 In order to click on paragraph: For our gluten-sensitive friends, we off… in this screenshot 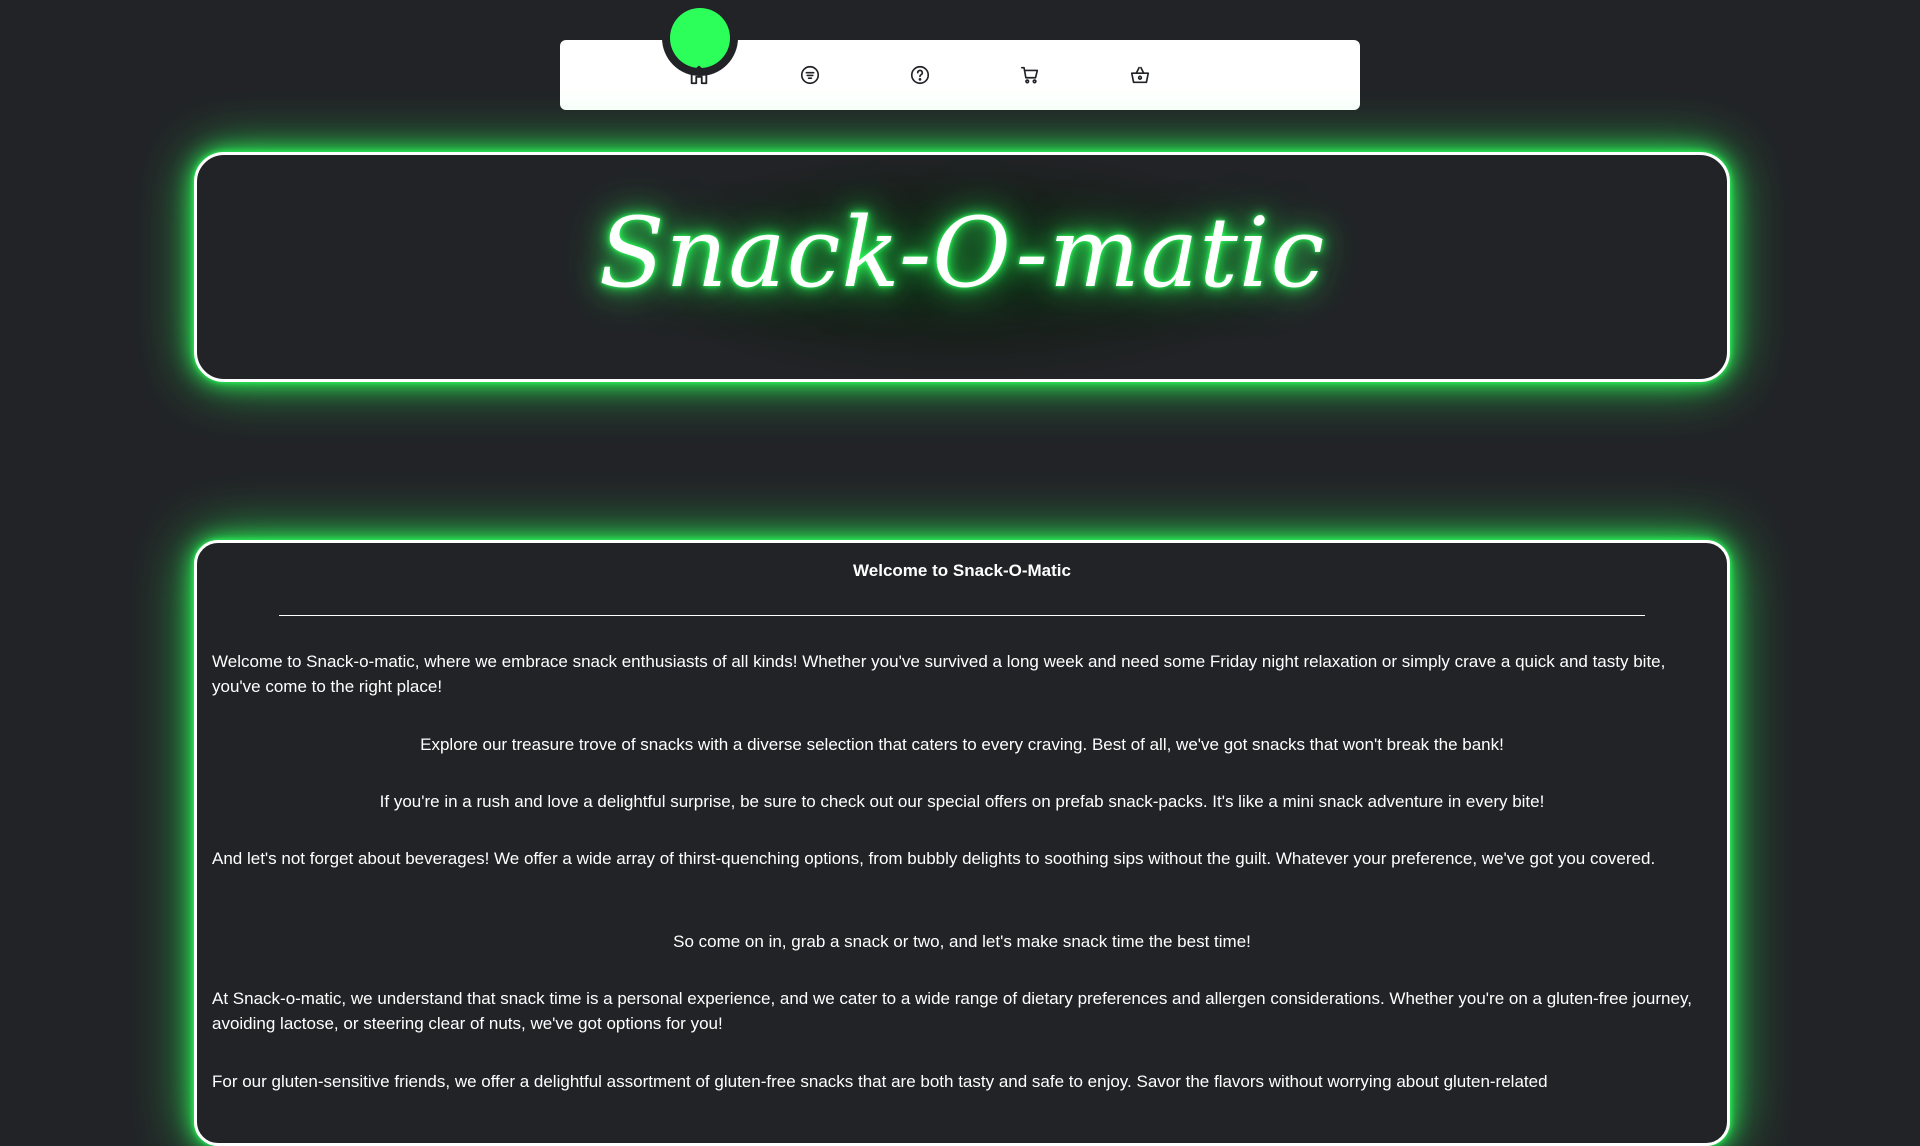, I will do `click(880, 1081)`.